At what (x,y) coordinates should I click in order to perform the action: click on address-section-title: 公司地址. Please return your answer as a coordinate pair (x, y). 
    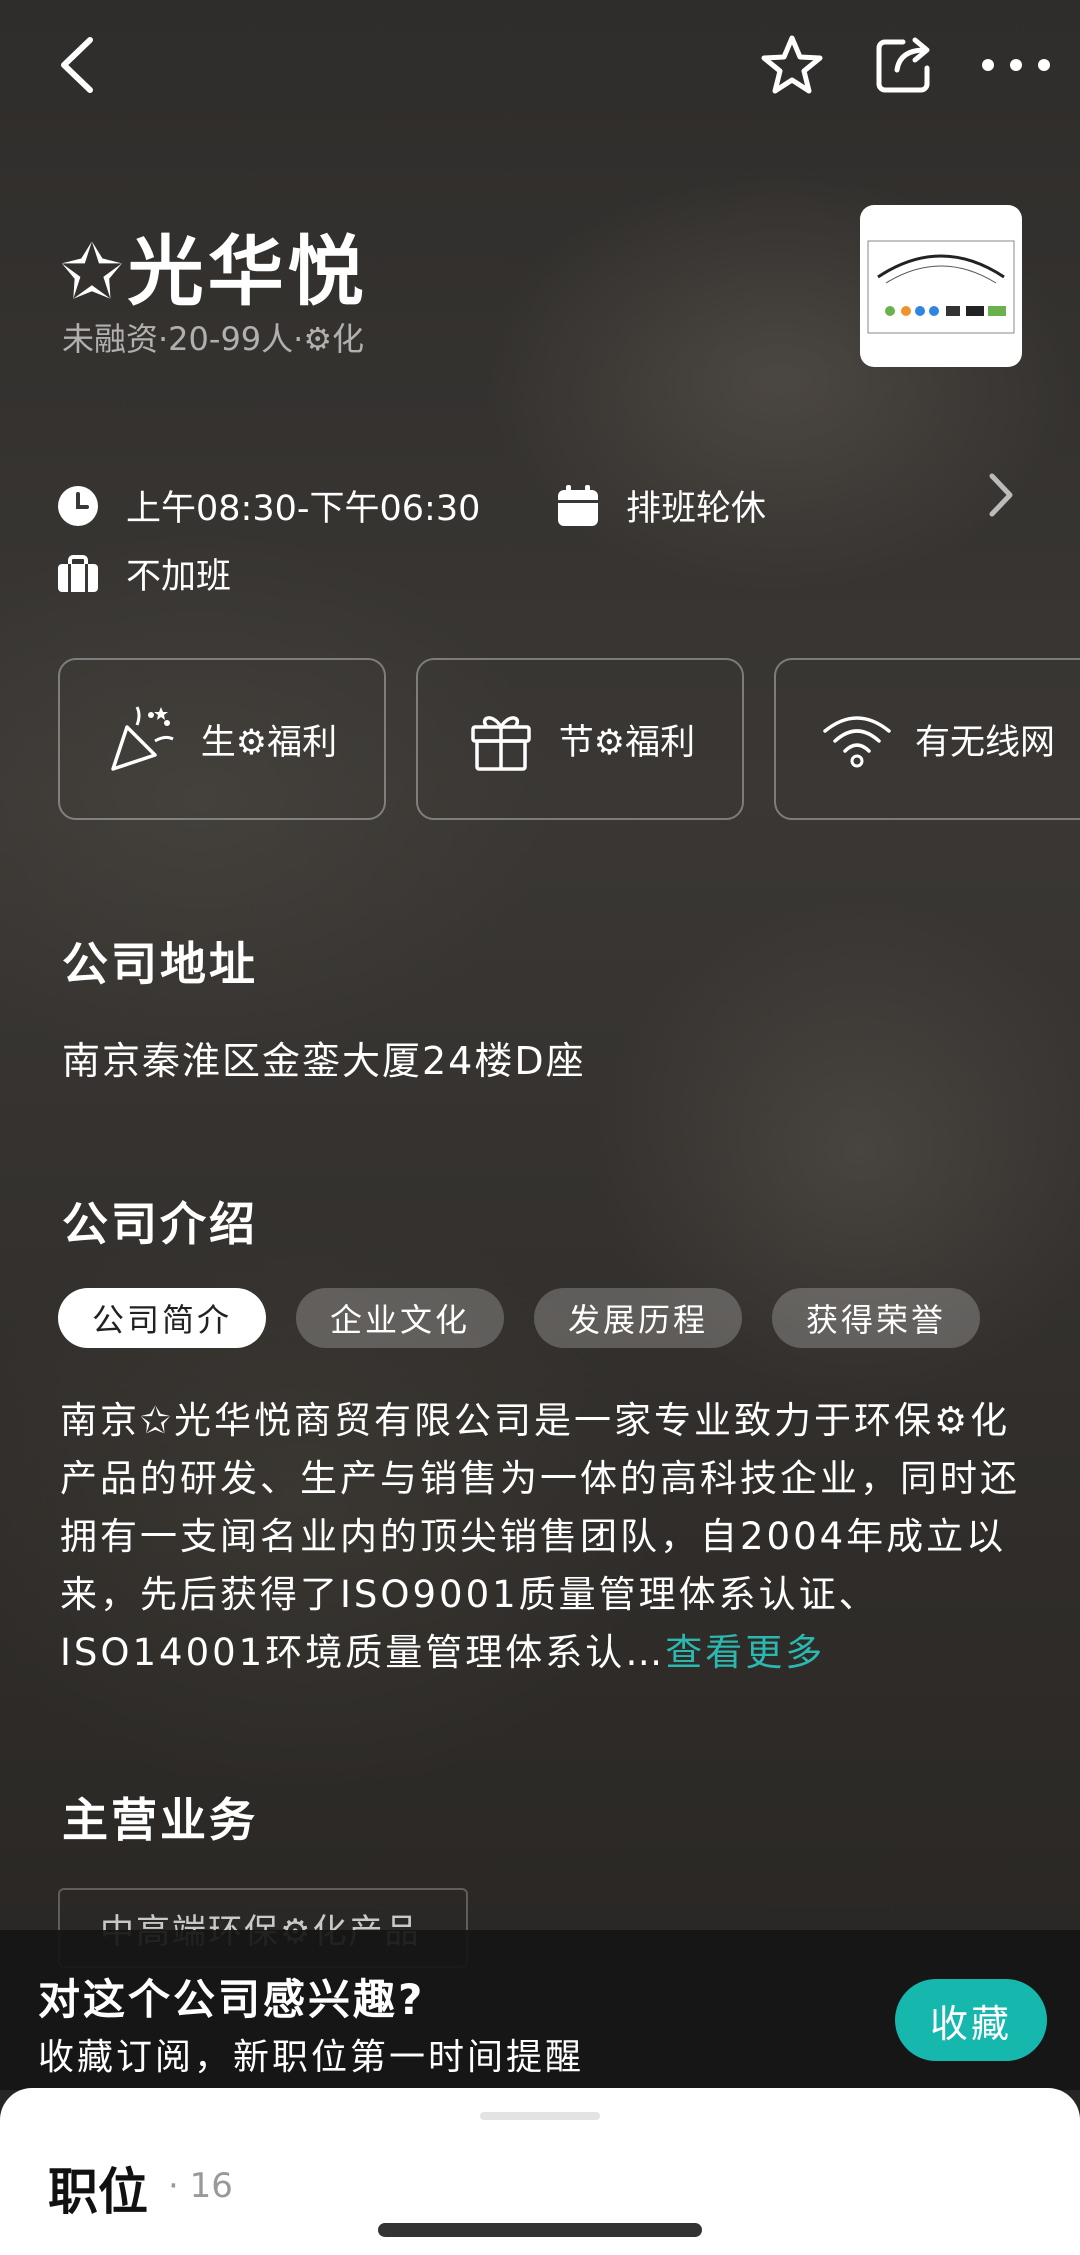
    Looking at the image, I should click on (160, 964).